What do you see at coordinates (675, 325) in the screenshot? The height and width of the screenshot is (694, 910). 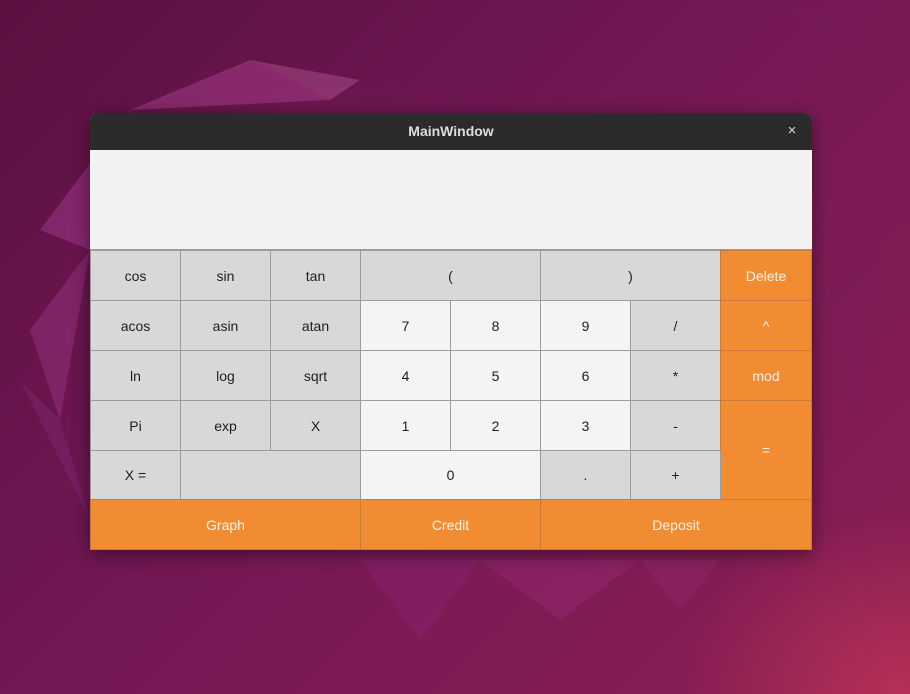 I see `divide-button: /` at bounding box center [675, 325].